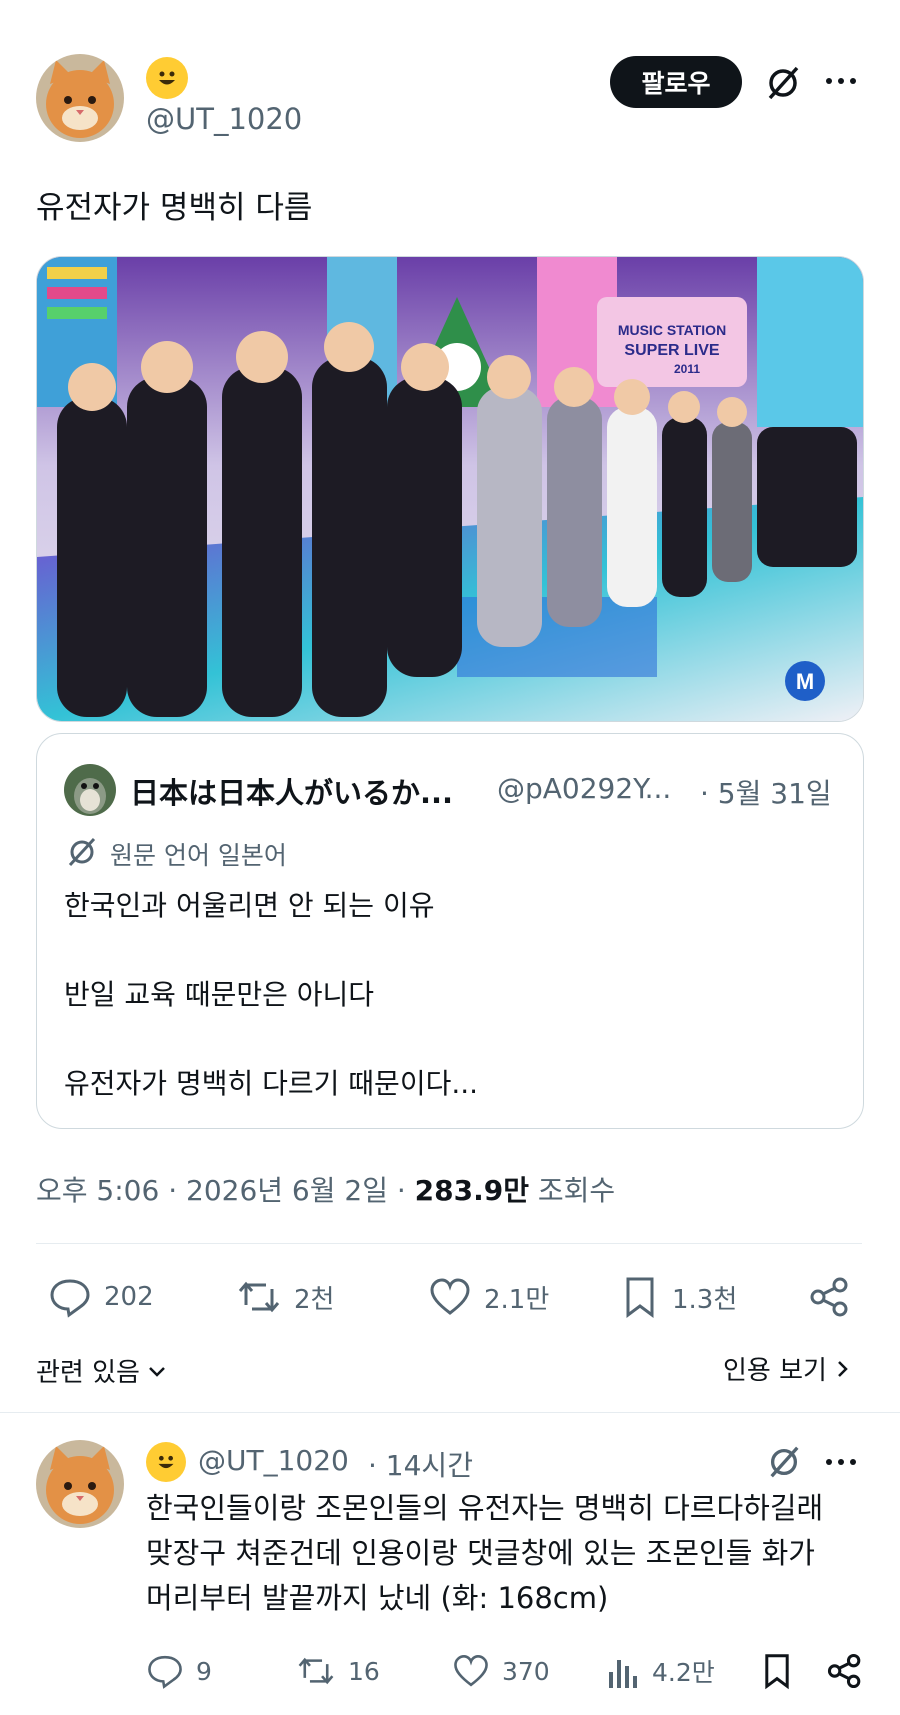 This screenshot has width=900, height=1715. I want to click on repost-count: 2천, so click(314, 1299).